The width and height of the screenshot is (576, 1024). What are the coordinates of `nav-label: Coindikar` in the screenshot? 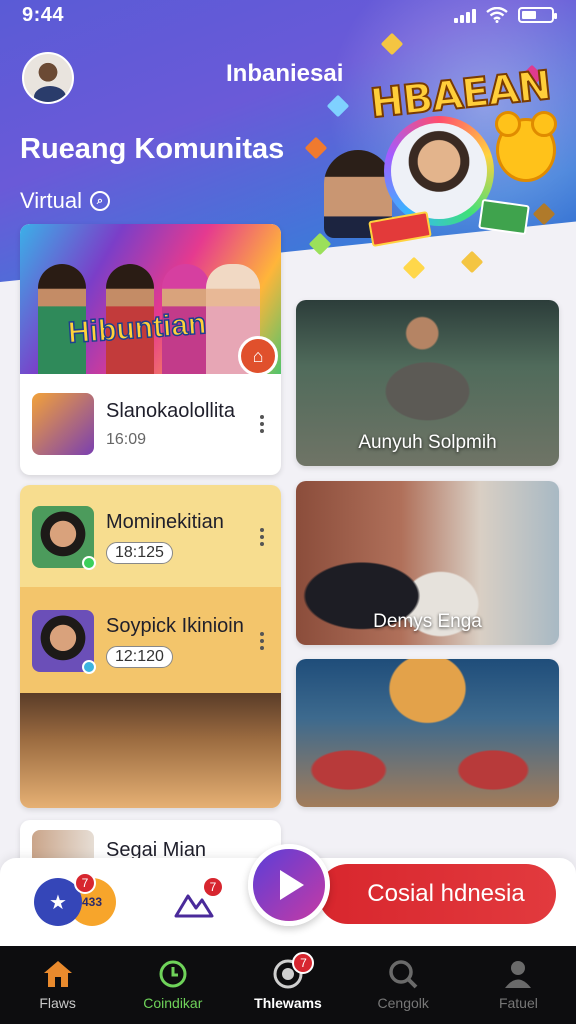 It's located at (173, 1003).